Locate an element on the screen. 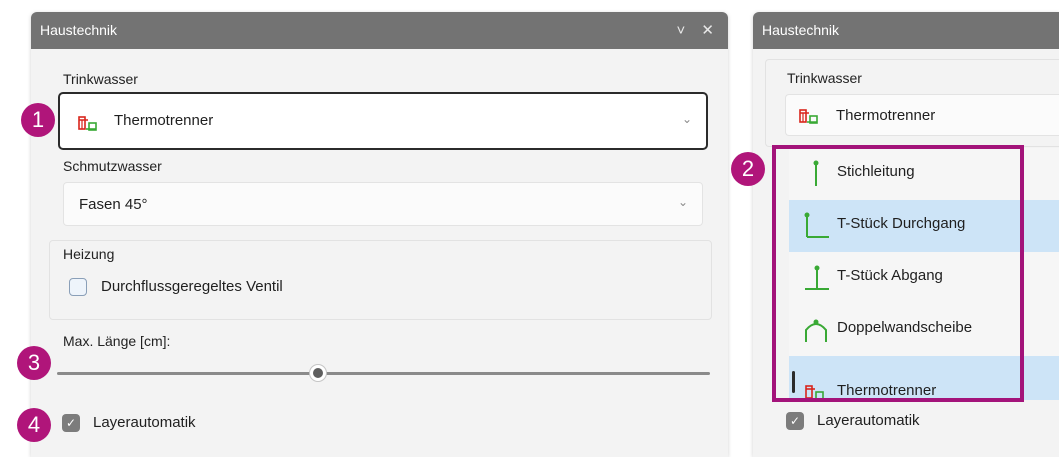 Image resolution: width=1059 pixels, height=457 pixels. schmutzwasser-label: Schmutzwasser is located at coordinates (112, 166).